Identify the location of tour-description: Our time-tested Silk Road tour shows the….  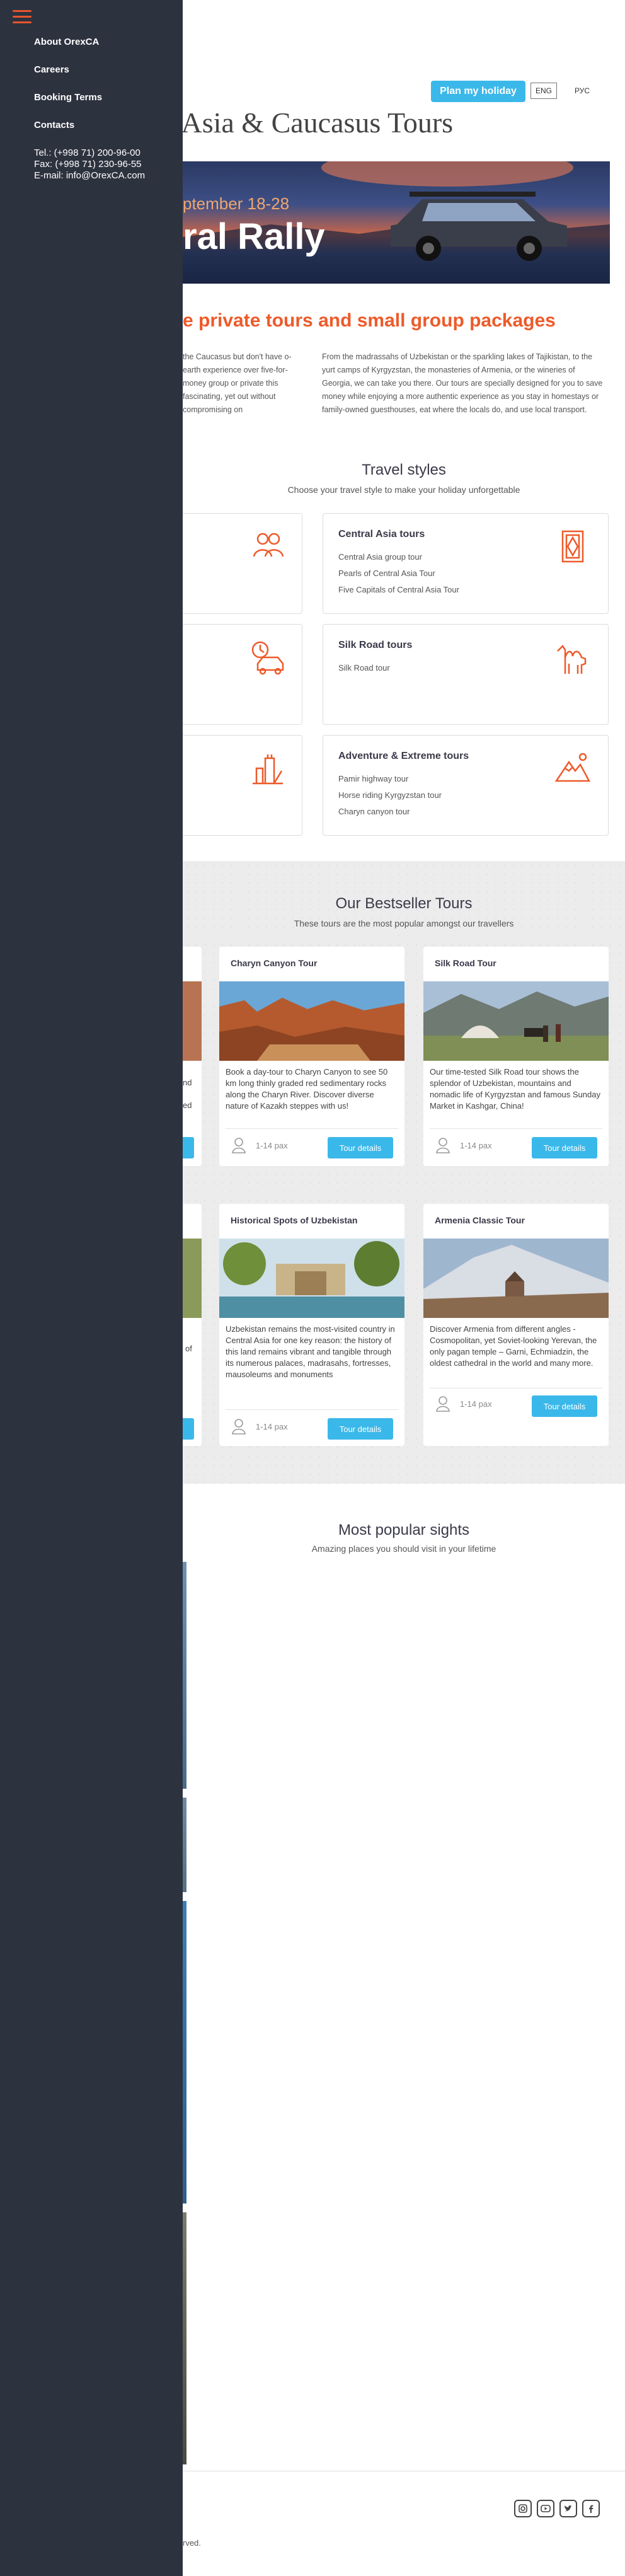
(515, 1089).